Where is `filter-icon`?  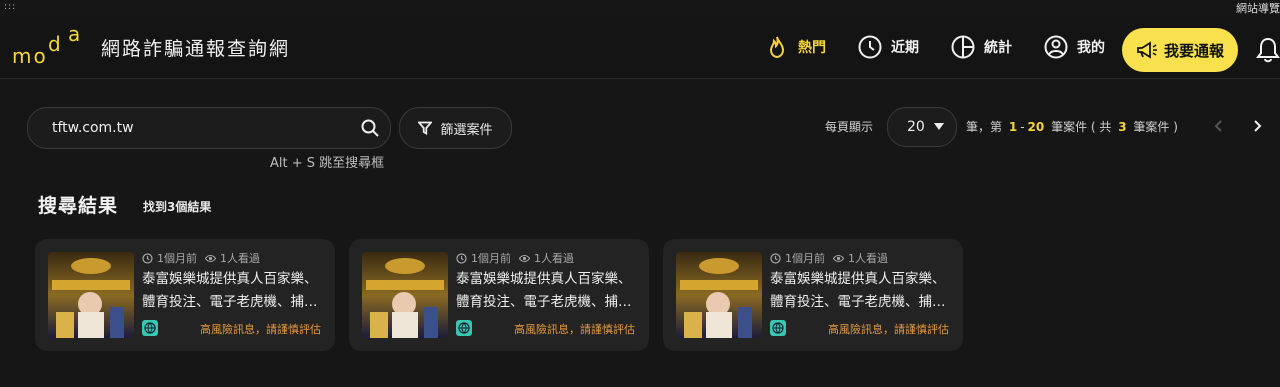 filter-icon is located at coordinates (425, 128).